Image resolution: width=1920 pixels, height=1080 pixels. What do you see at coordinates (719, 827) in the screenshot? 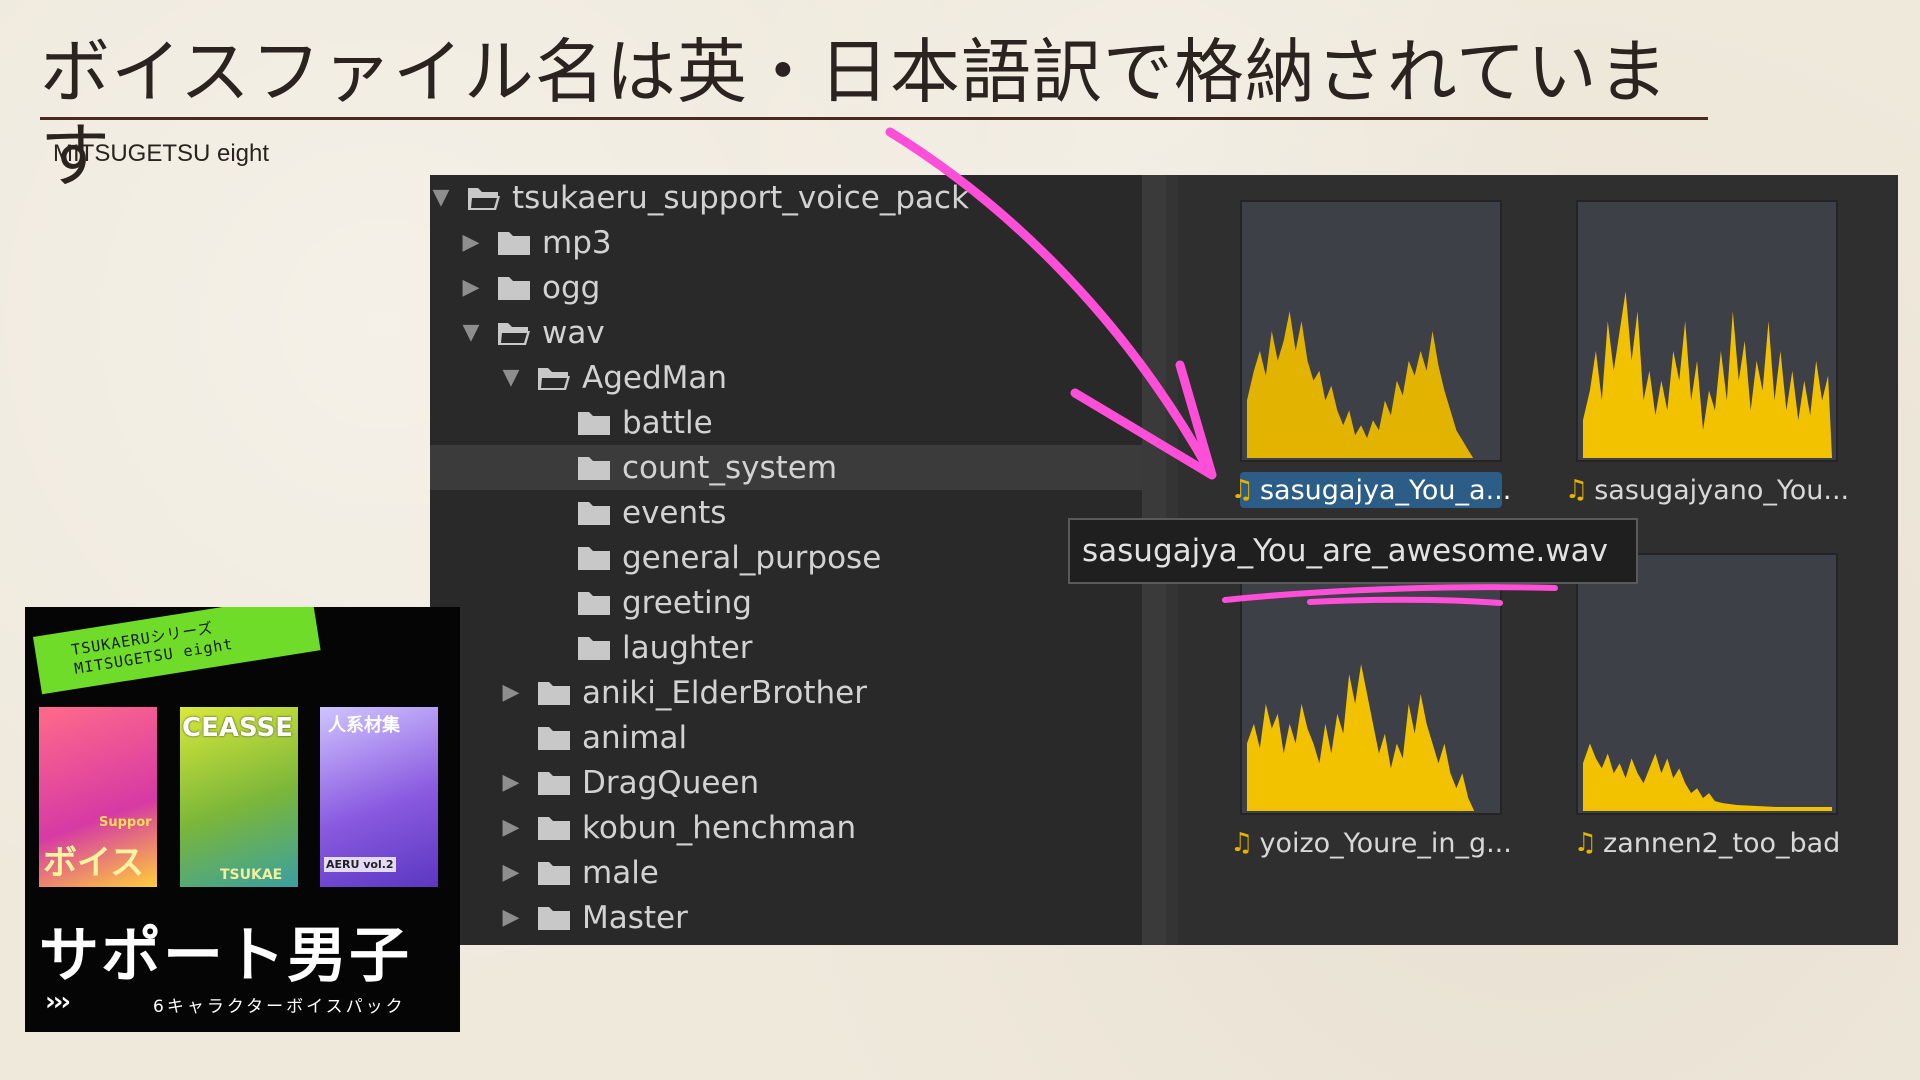
I see `tree-label: kobun_henchman` at bounding box center [719, 827].